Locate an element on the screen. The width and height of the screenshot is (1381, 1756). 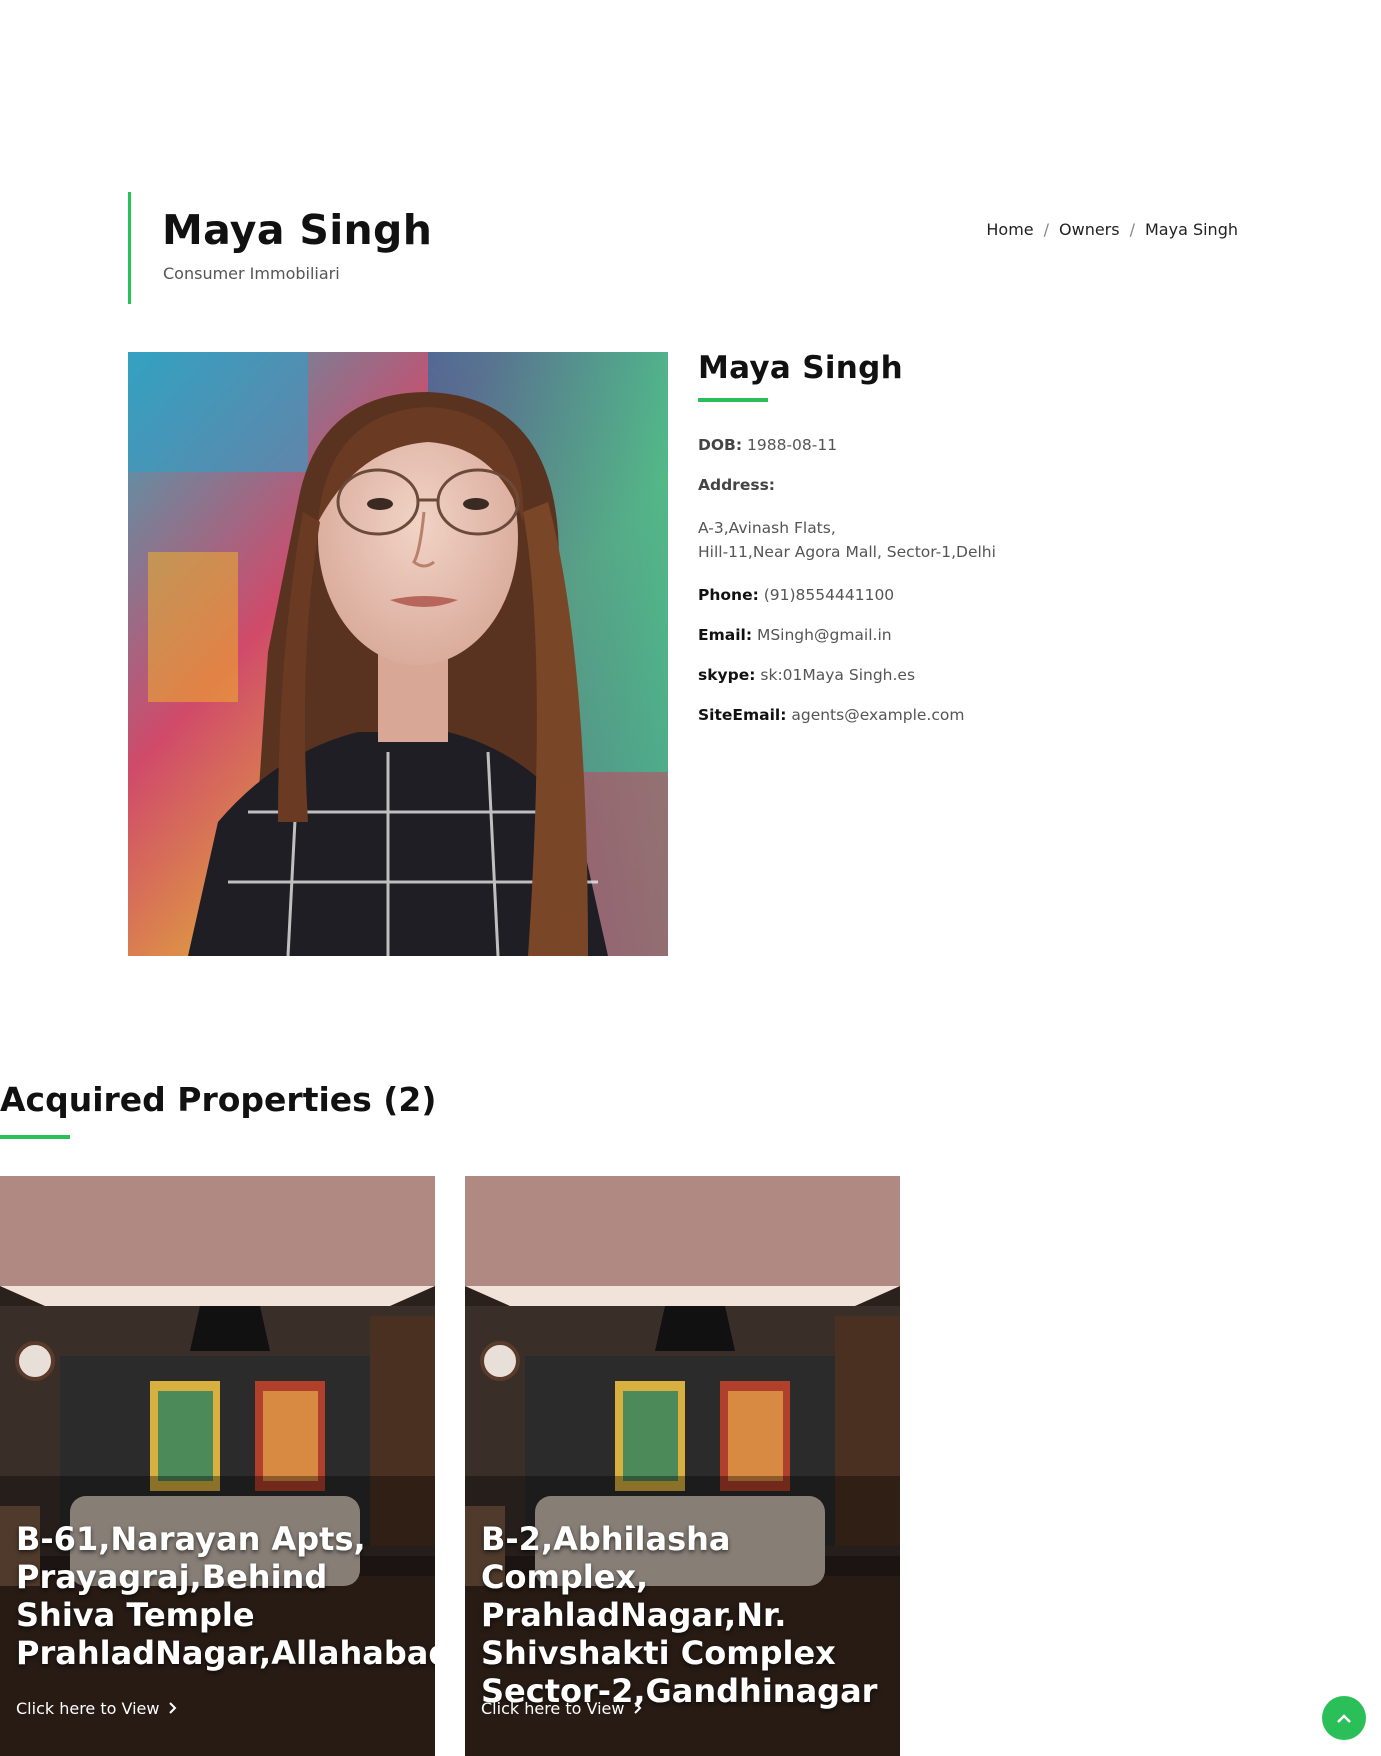
accent-bar is located at coordinates (129, 248).